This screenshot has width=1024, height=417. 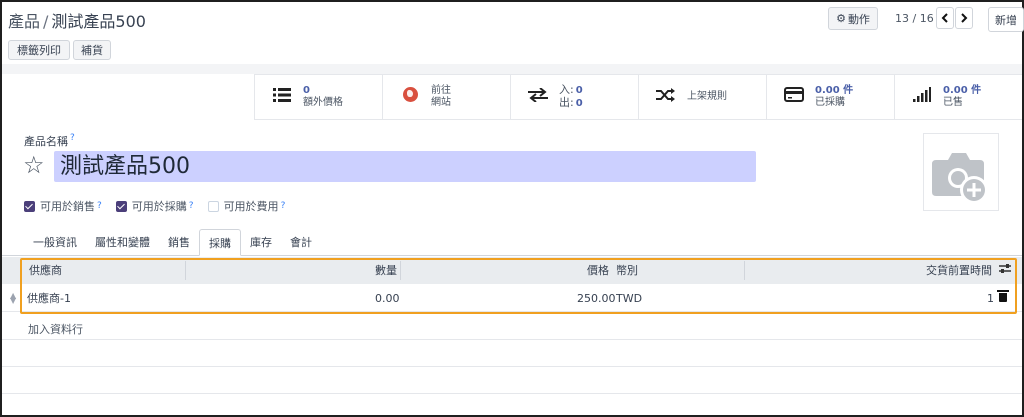 What do you see at coordinates (261, 242) in the screenshot?
I see `tab-inventory: 庫存` at bounding box center [261, 242].